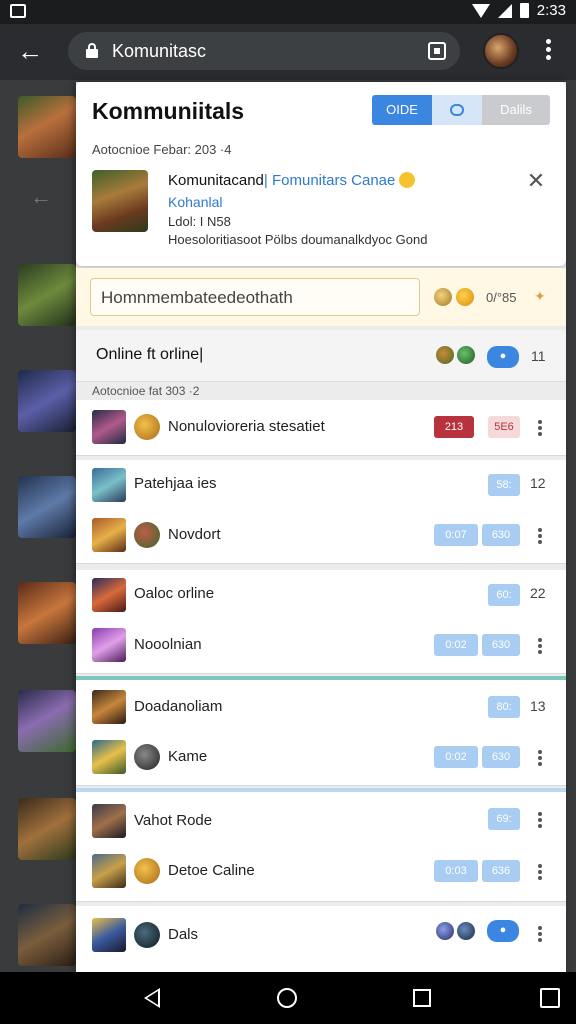 The image size is (576, 1024). I want to click on online-header: Online ft orline| ● 11, so click(321, 356).